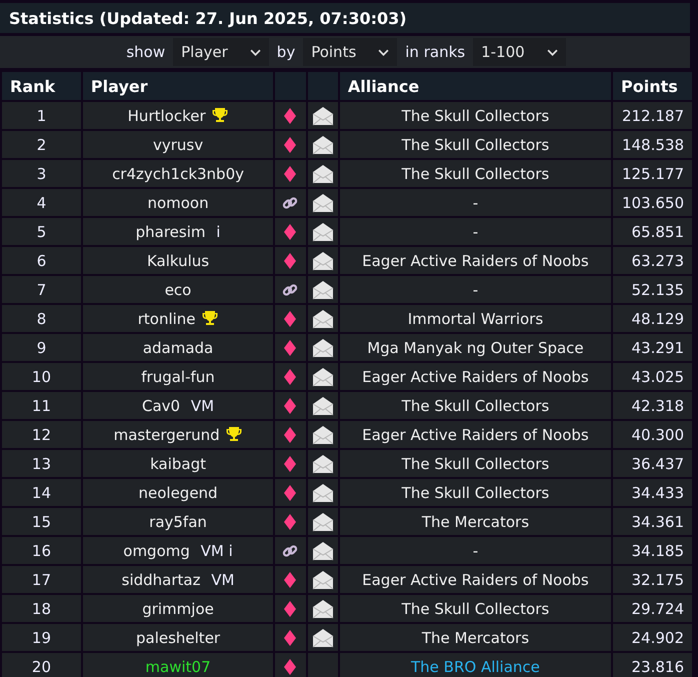 This screenshot has width=698, height=677. I want to click on rank-cell: 2, so click(41, 144).